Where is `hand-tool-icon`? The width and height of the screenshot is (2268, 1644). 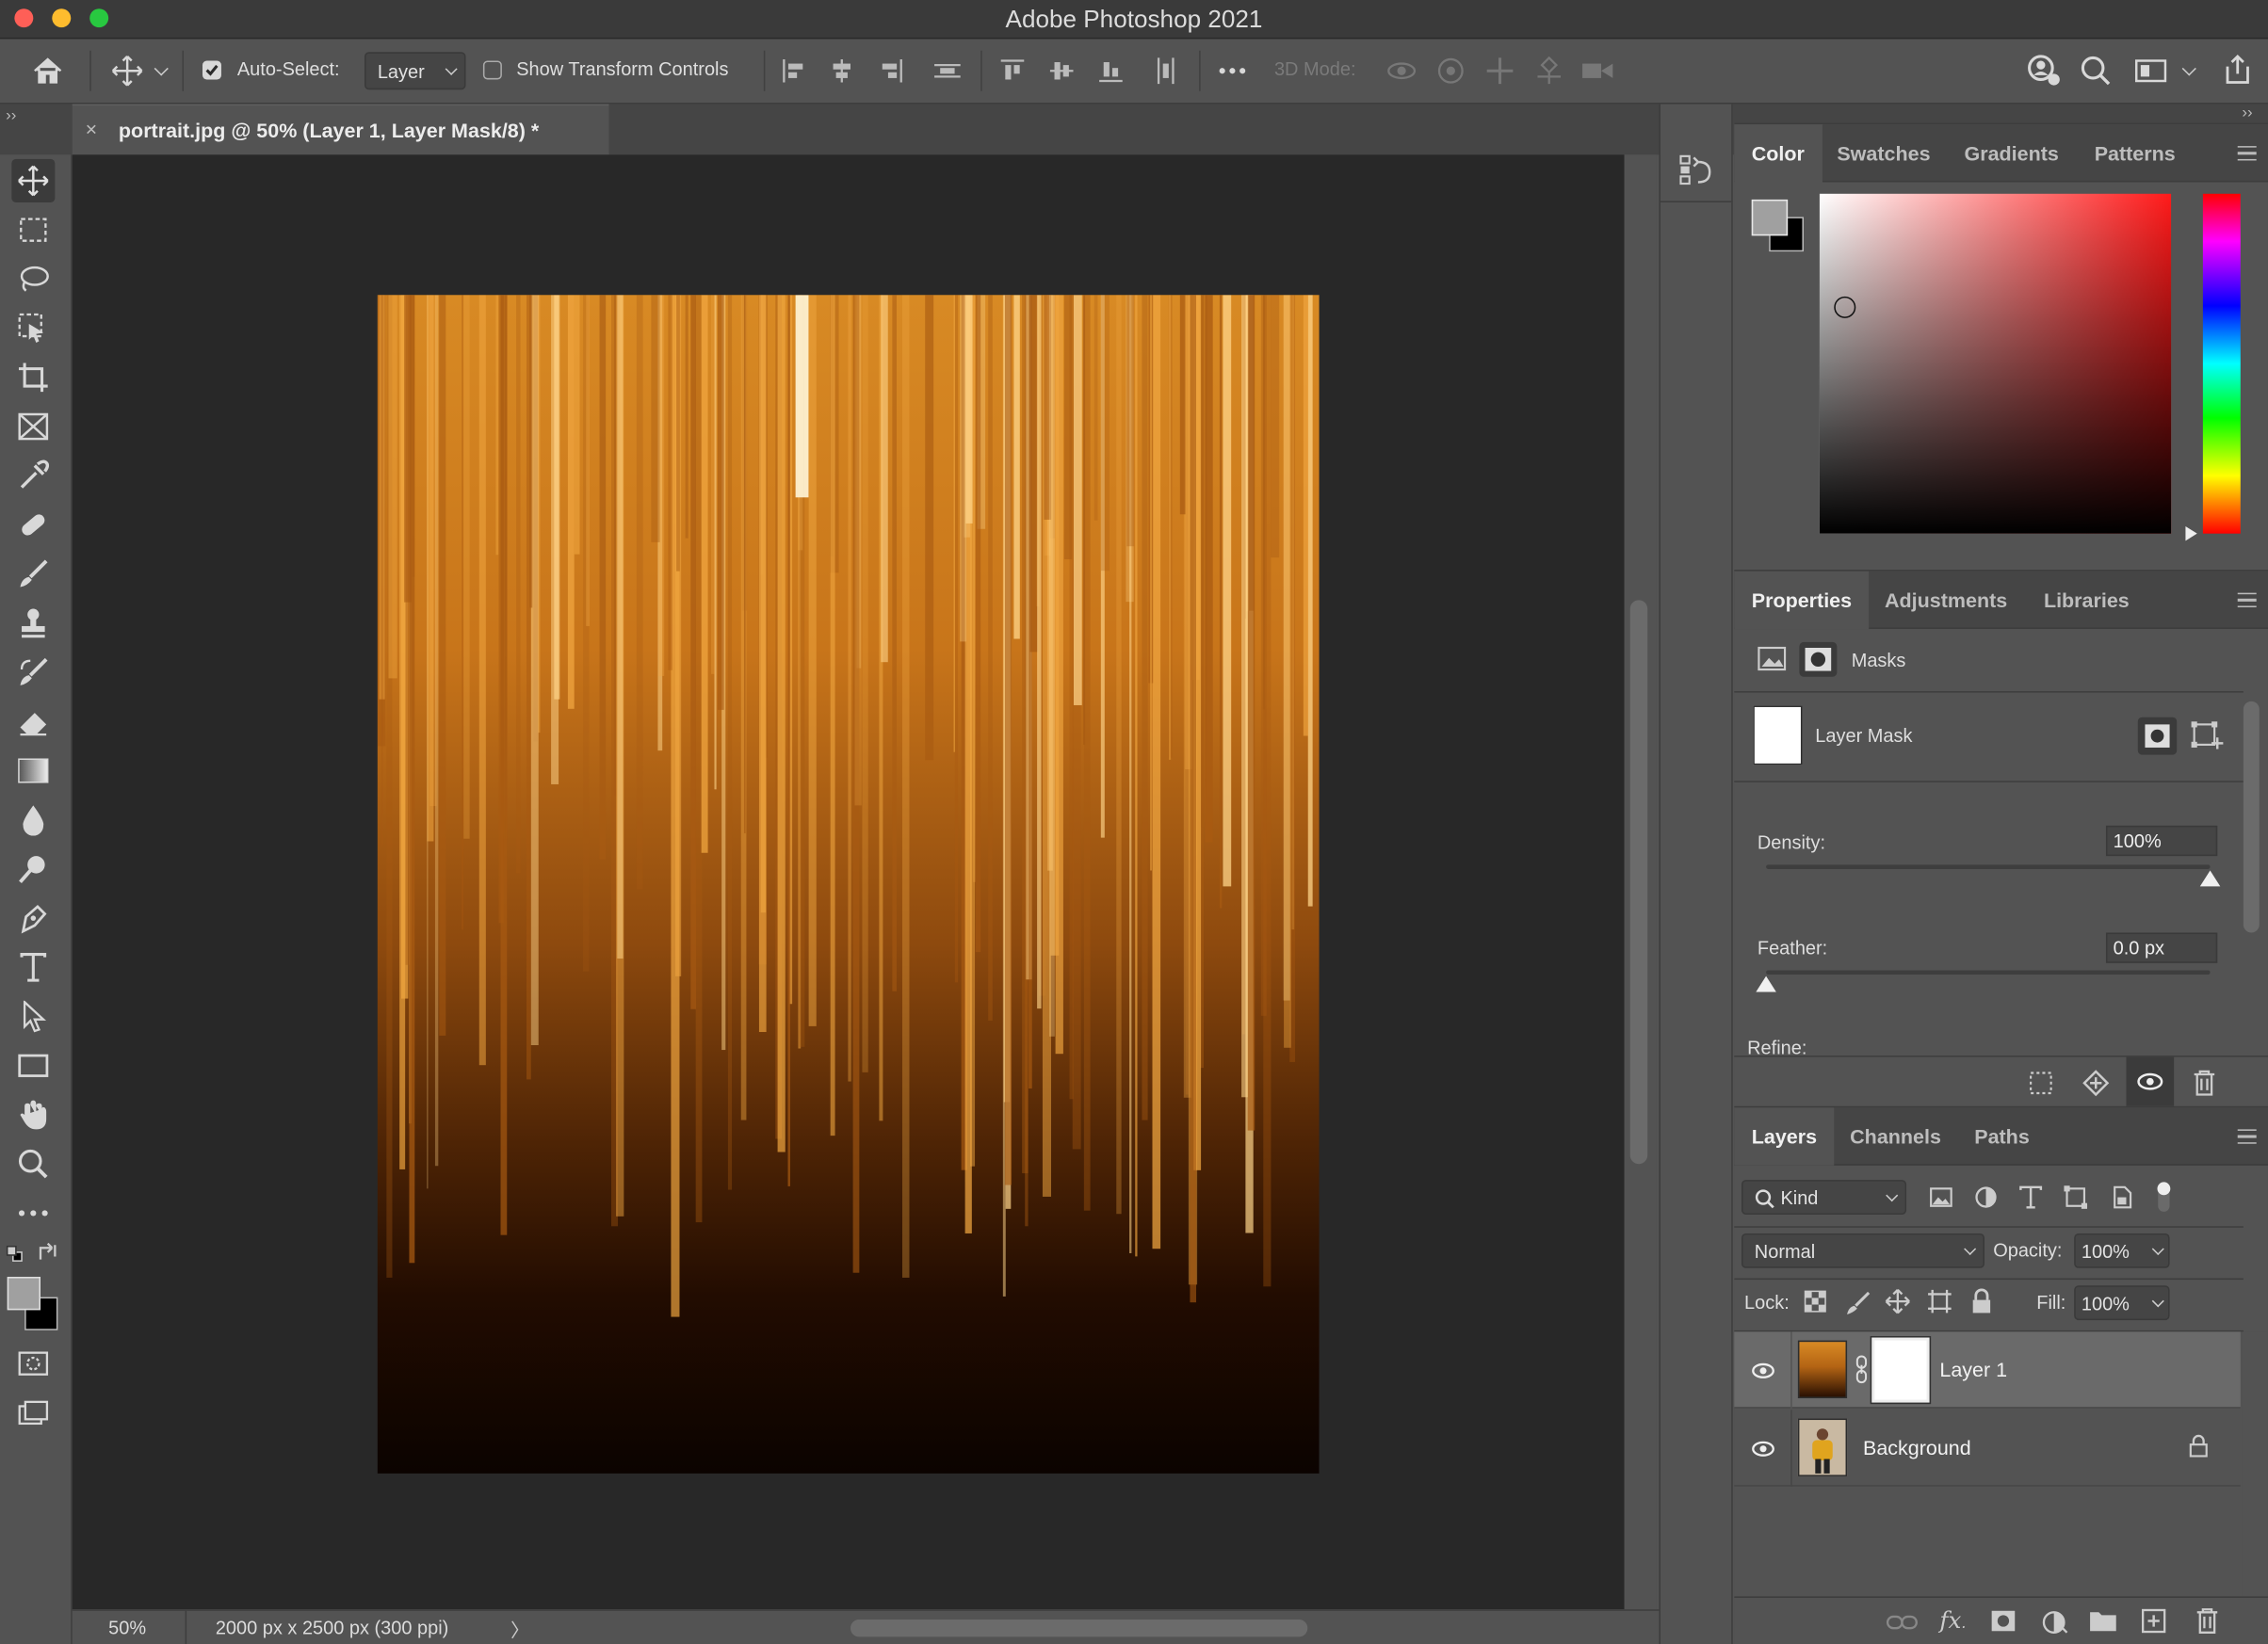
hand-tool-icon is located at coordinates (33, 1115).